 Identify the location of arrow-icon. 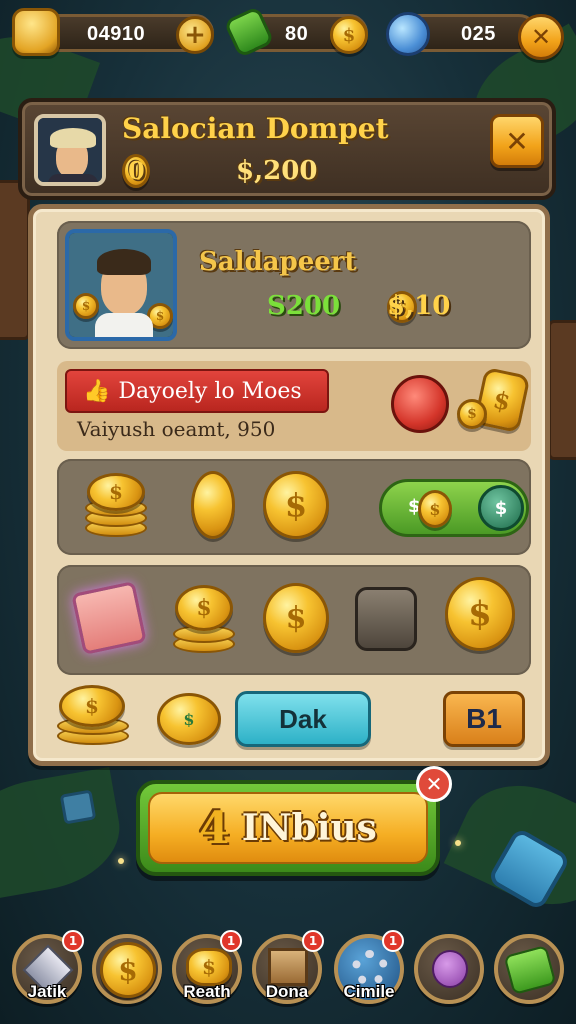
(530, 970).